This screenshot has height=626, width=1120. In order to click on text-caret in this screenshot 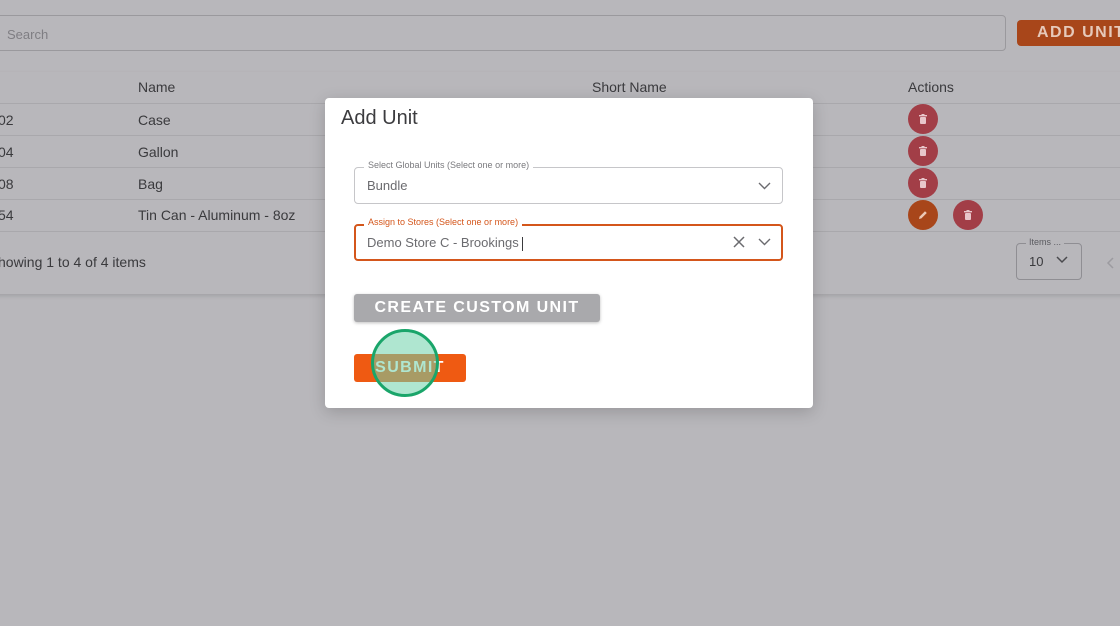, I will do `click(522, 243)`.